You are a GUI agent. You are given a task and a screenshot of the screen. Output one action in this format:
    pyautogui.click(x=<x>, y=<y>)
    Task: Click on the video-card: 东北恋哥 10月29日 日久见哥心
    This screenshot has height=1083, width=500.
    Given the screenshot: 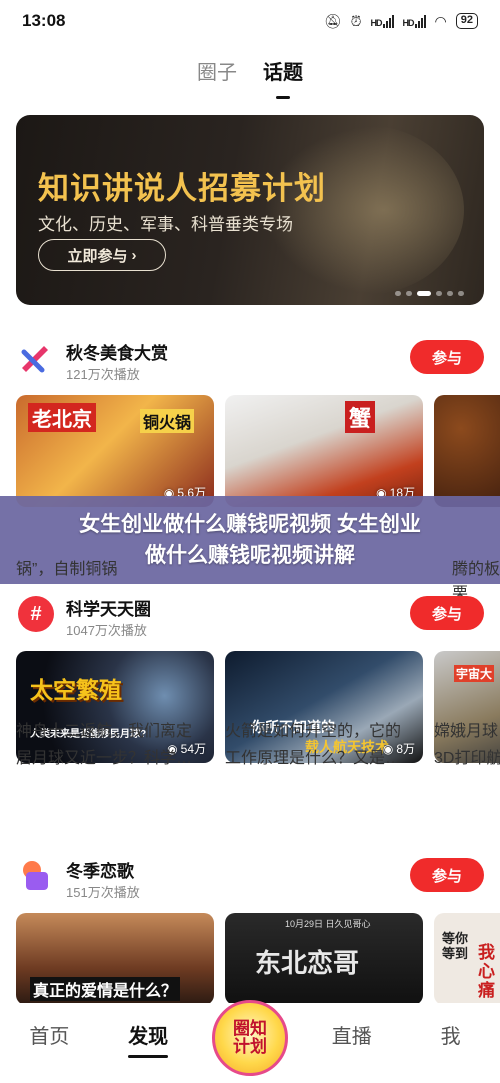 What is the action you would take?
    pyautogui.click(x=324, y=959)
    